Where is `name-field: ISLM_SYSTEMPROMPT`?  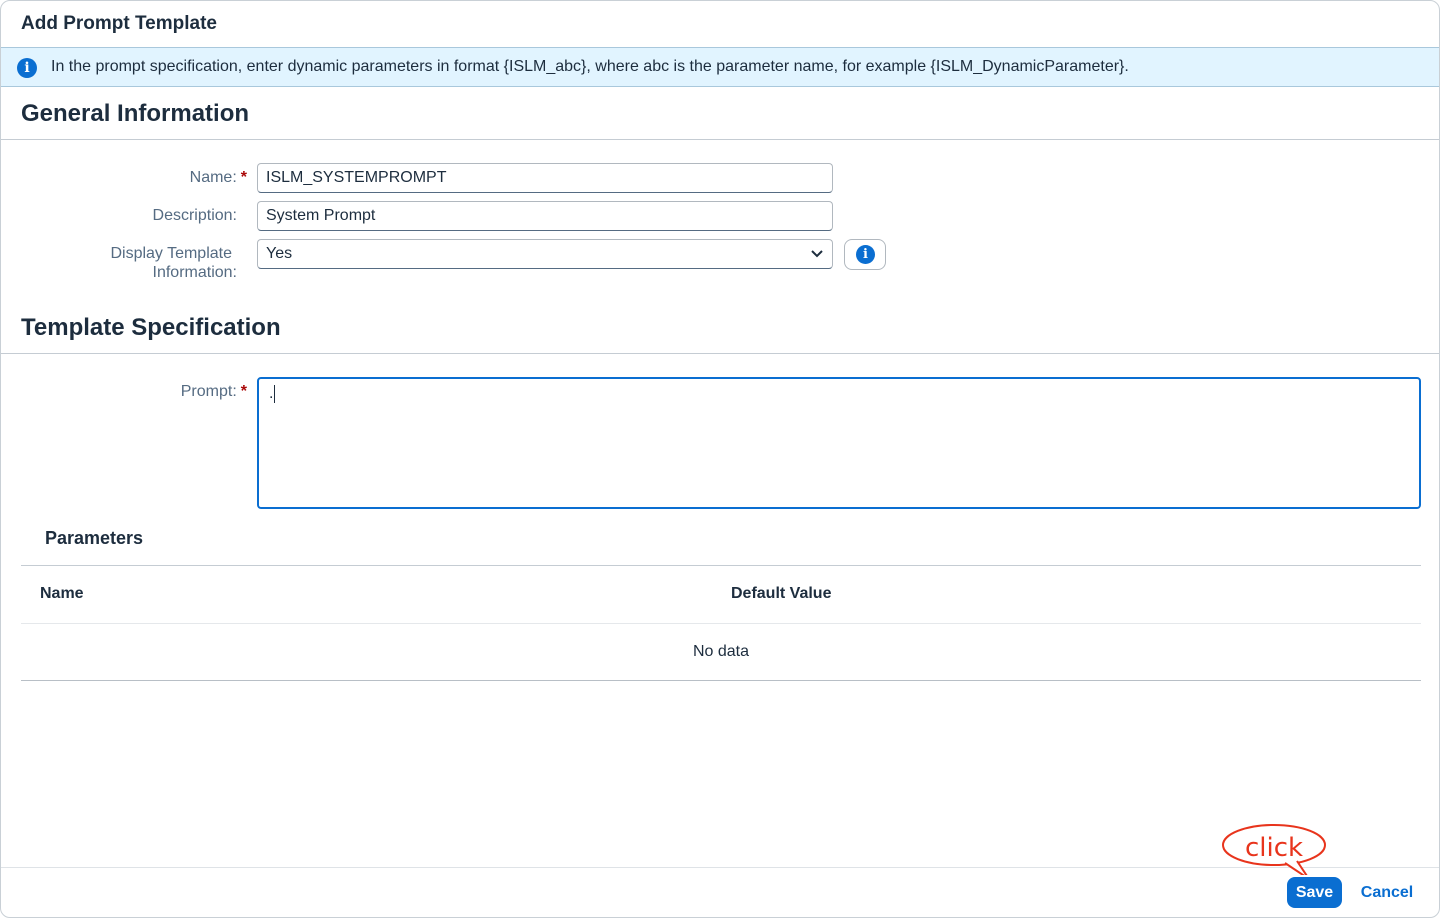
name-field: ISLM_SYSTEMPROMPT is located at coordinates (545, 178).